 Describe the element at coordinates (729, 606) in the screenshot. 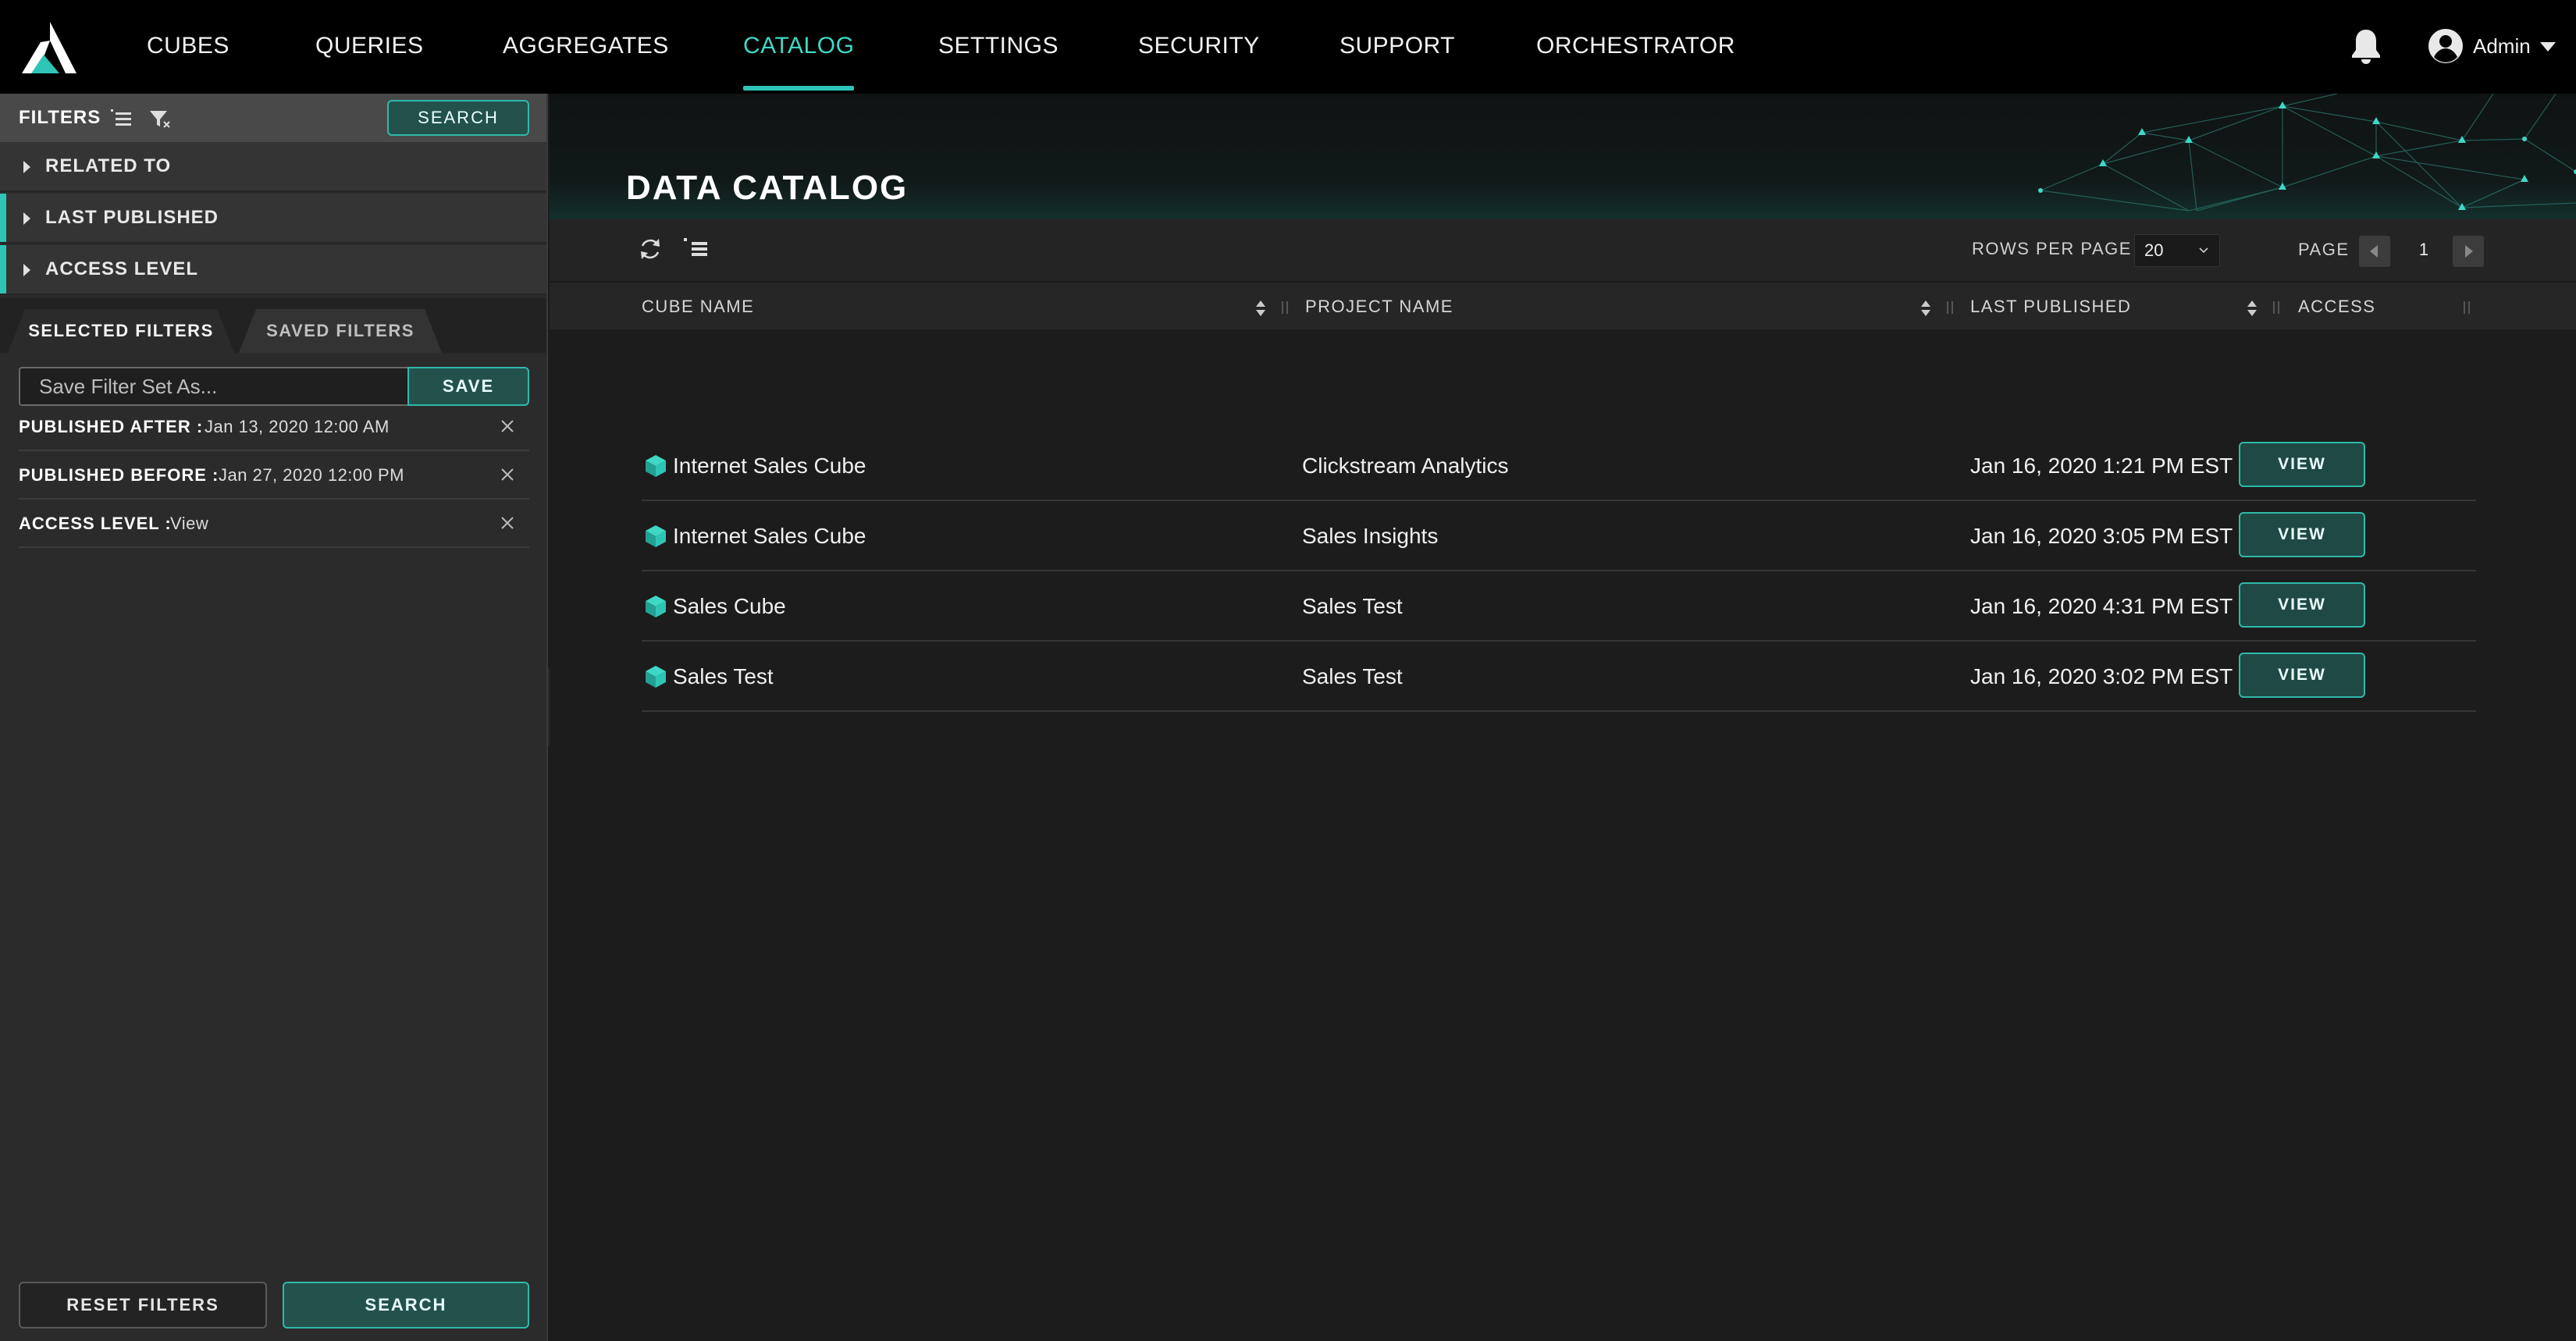

I see `cell-cube-name: Sales Cube` at that location.